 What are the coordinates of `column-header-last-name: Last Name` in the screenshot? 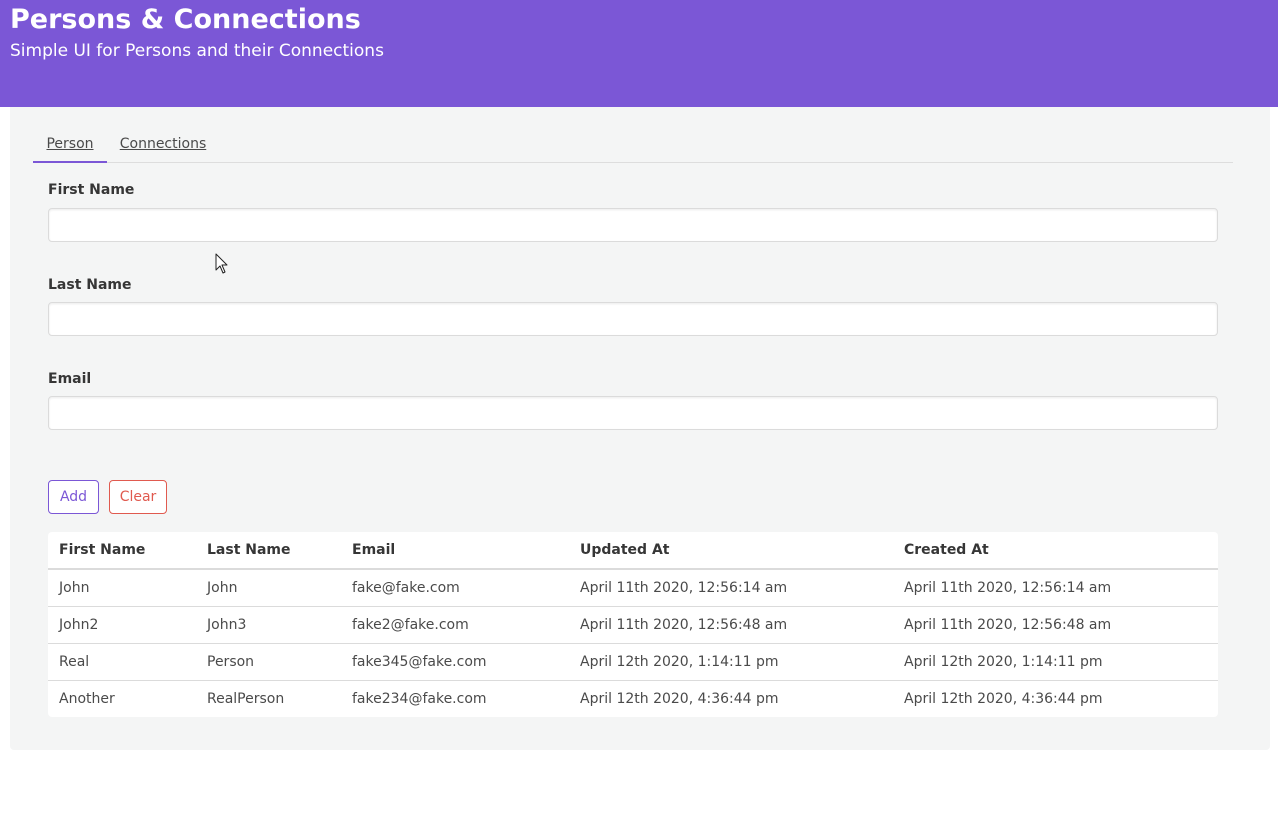 It's located at (268, 551).